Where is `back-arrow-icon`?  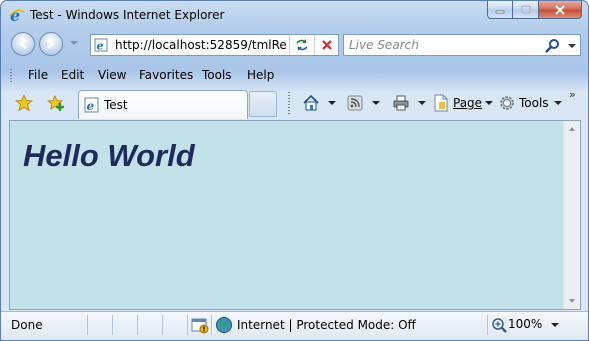 back-arrow-icon is located at coordinates (22, 44).